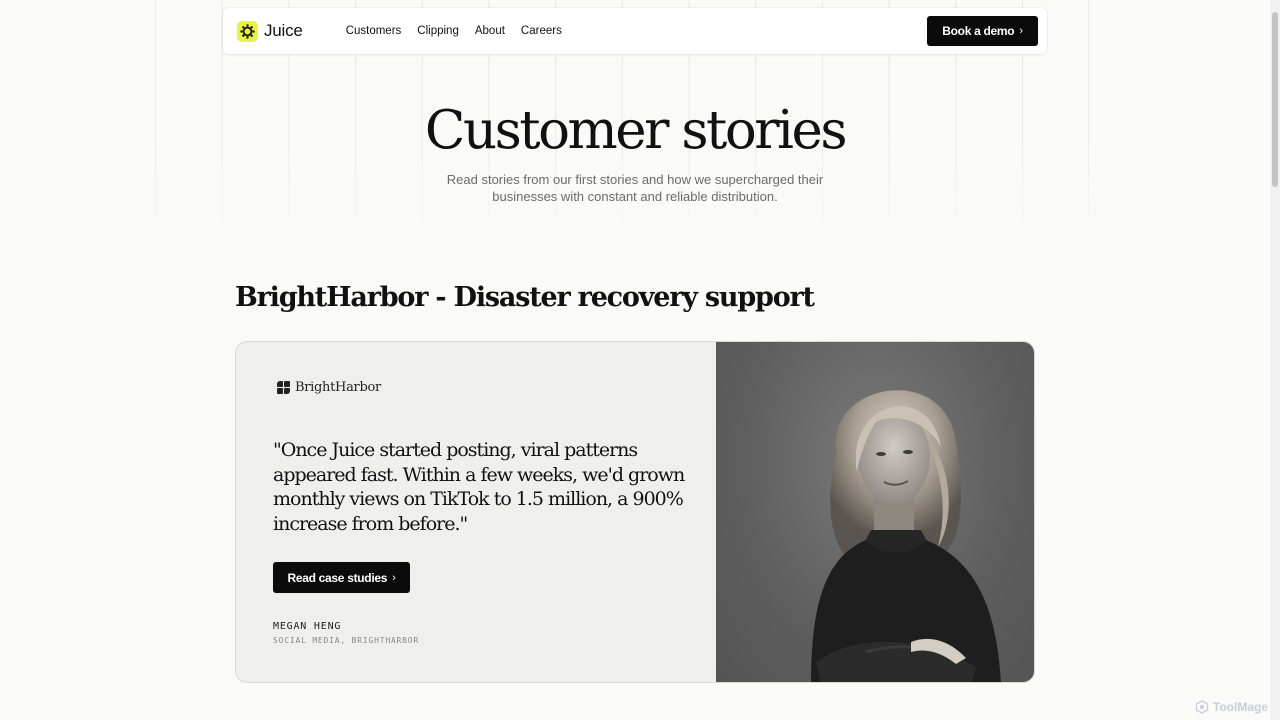 The image size is (1280, 720). Describe the element at coordinates (247, 31) in the screenshot. I see `juice-logo-icon` at that location.